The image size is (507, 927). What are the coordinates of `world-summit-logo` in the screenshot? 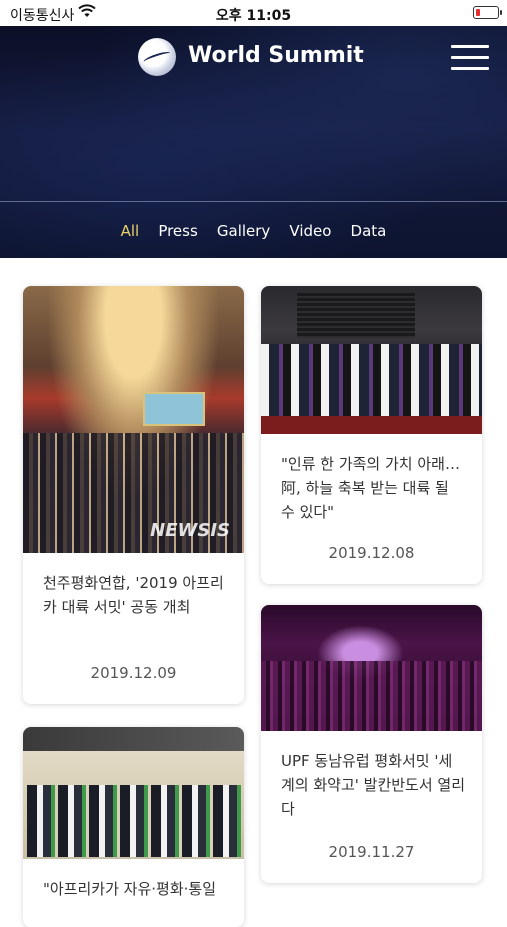 It's located at (157, 57).